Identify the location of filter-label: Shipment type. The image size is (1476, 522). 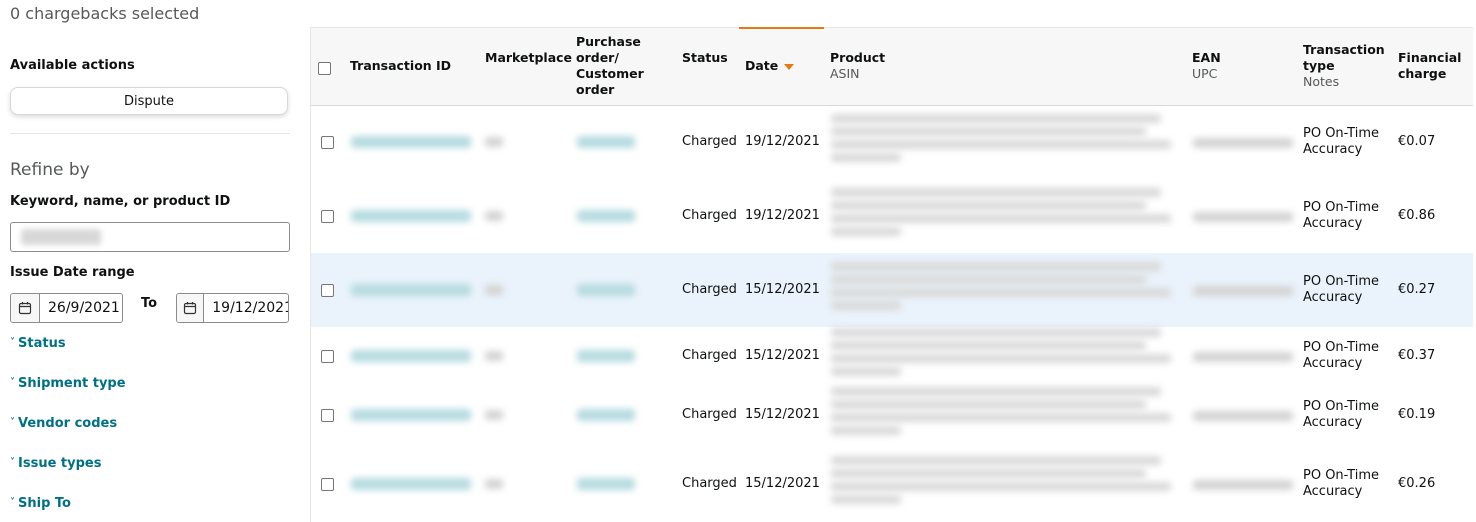
(72, 383).